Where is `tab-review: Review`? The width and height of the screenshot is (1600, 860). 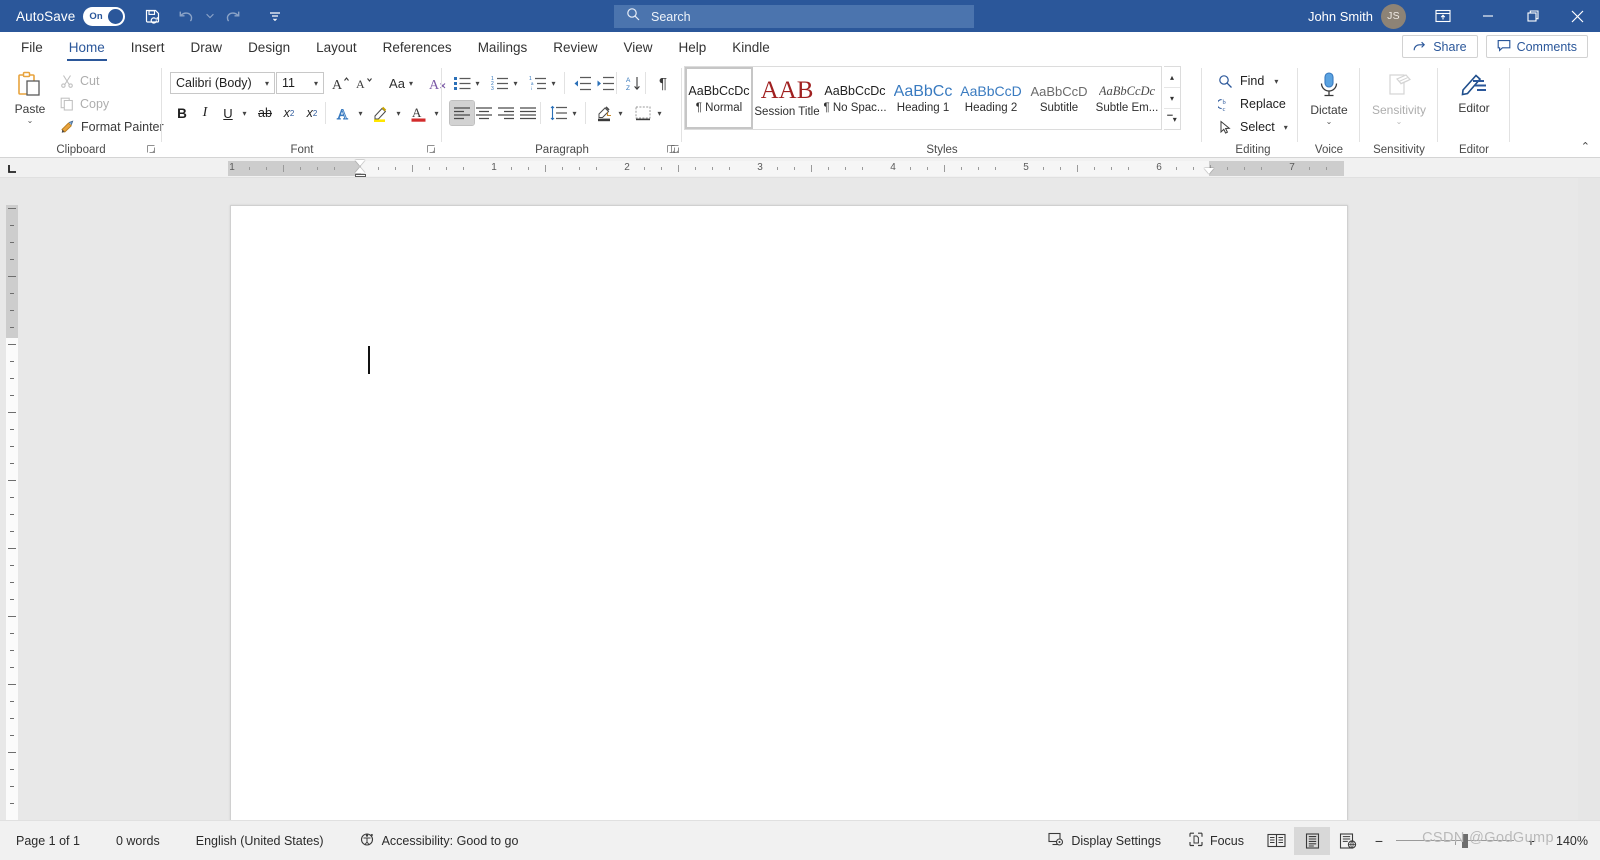
tab-review: Review is located at coordinates (575, 47).